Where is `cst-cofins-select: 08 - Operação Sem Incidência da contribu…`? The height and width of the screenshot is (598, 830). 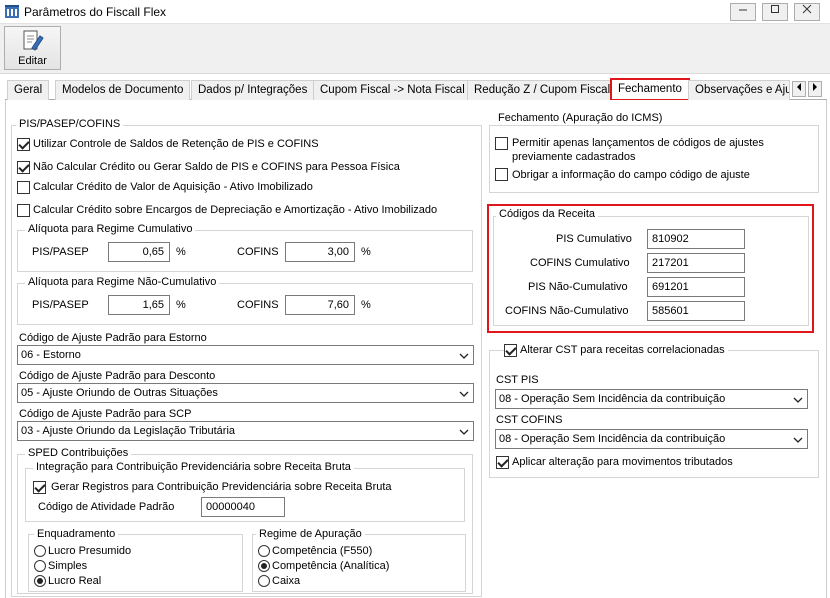 cst-cofins-select: 08 - Operação Sem Incidência da contribu… is located at coordinates (651, 439).